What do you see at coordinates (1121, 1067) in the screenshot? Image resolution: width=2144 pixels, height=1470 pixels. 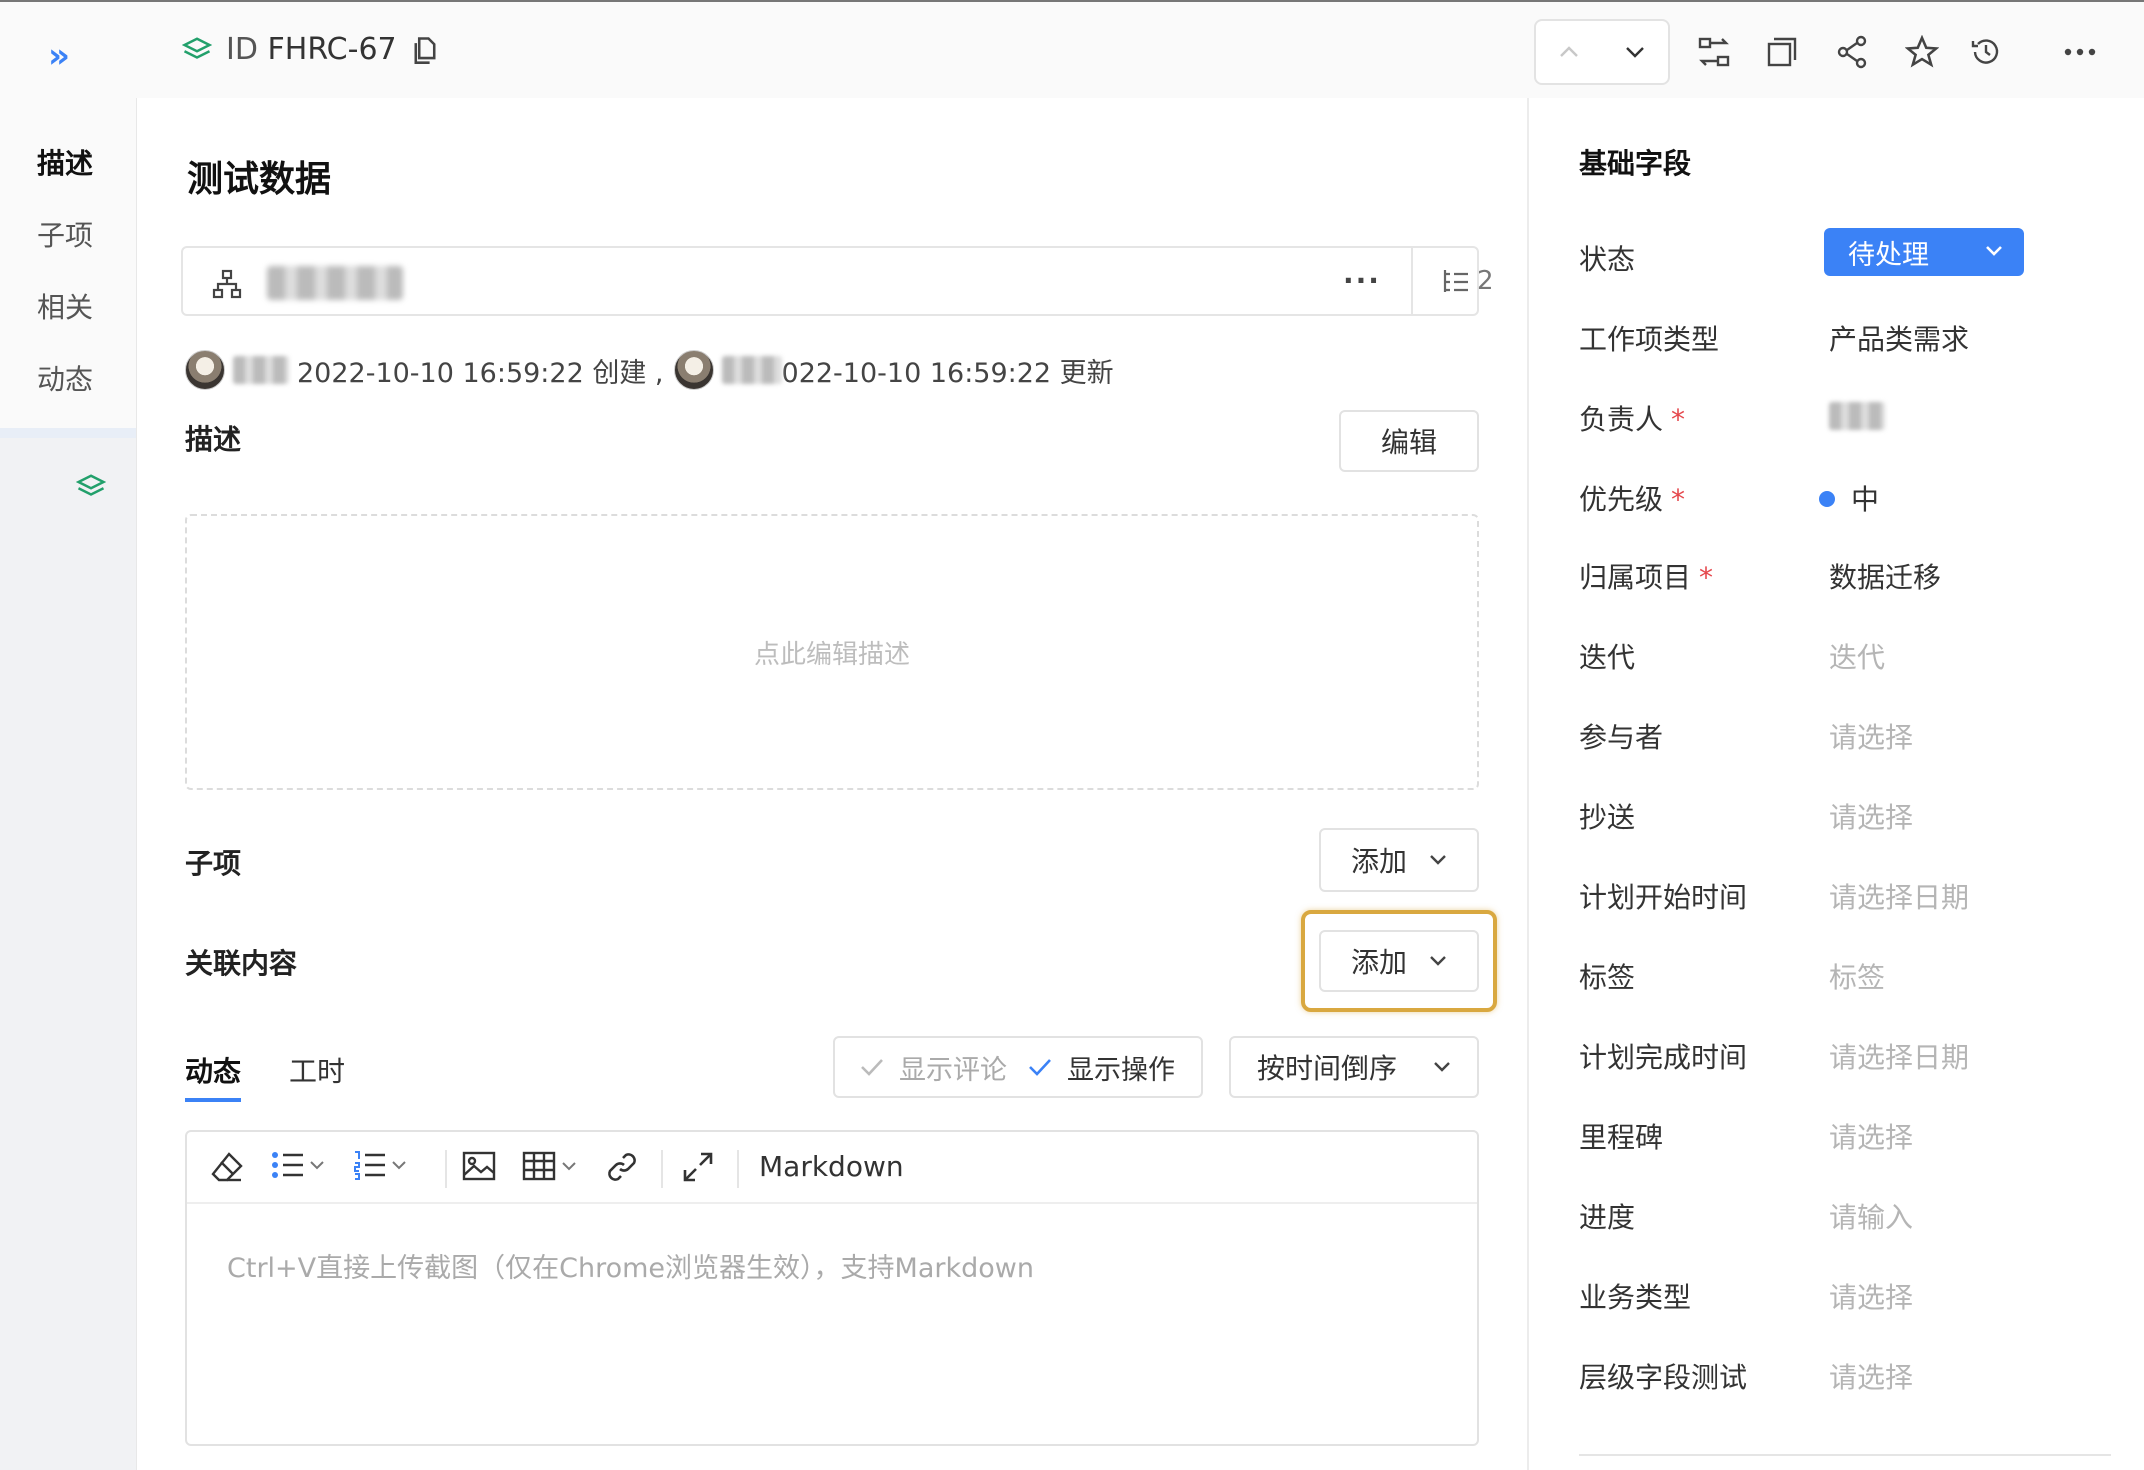 I see `show-actions-toggle: 显示操作` at bounding box center [1121, 1067].